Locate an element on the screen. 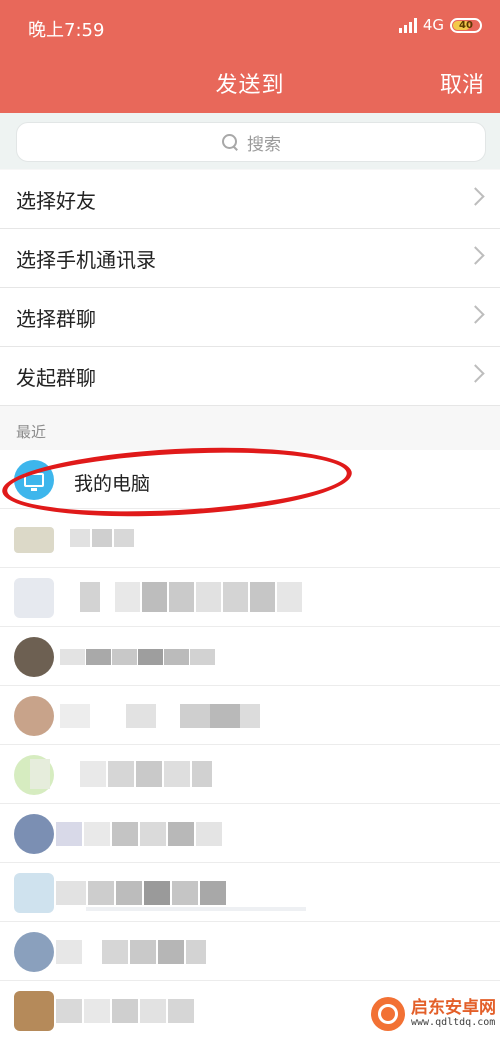 The width and height of the screenshot is (500, 1039). watermark-url: www.qdltdq.com is located at coordinates (453, 1022).